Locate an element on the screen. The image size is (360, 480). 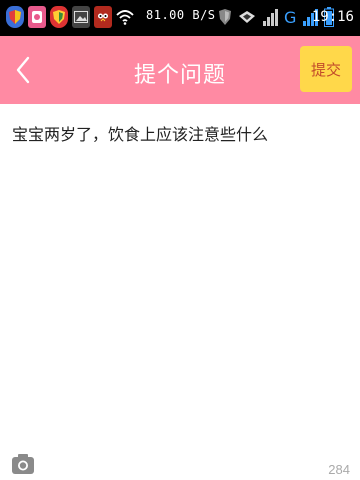
camera-icon is located at coordinates (23, 464).